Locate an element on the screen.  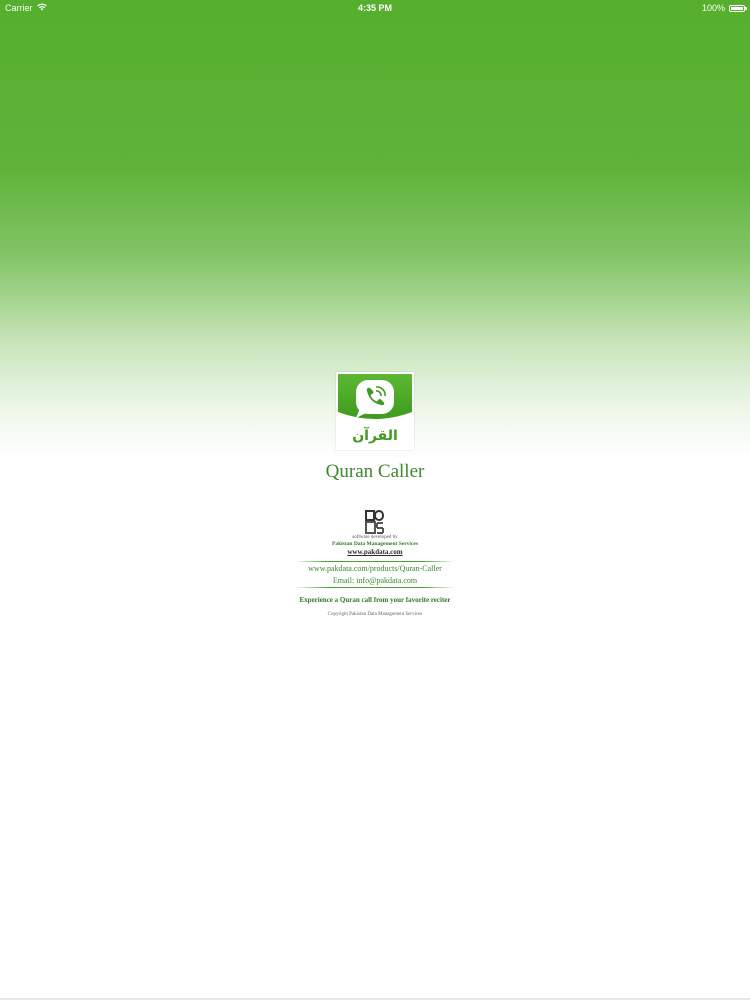
icon-arabic-text: القرآن is located at coordinates (375, 435).